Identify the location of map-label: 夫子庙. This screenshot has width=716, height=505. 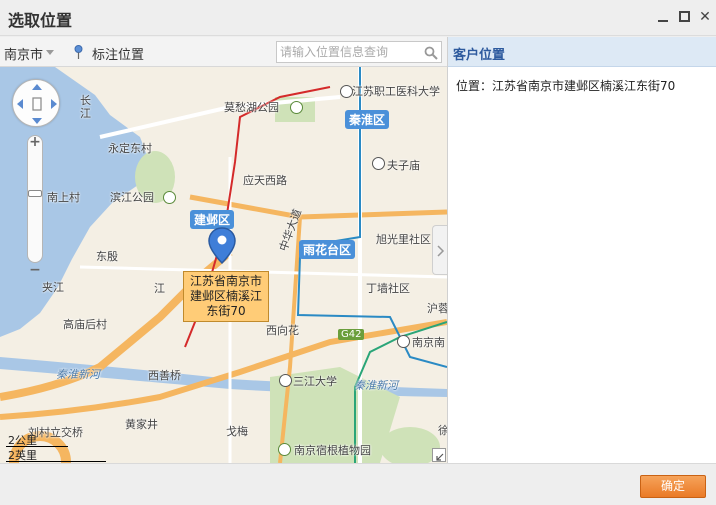
(403, 165).